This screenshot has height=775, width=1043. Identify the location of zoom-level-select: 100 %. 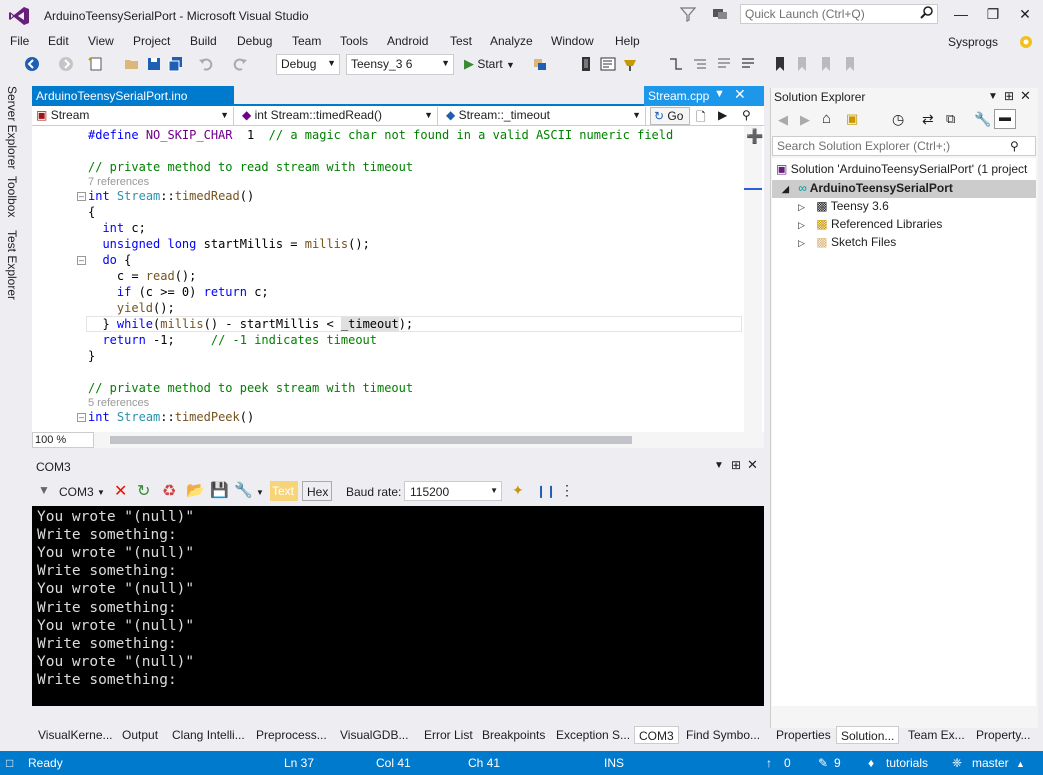
(63, 440).